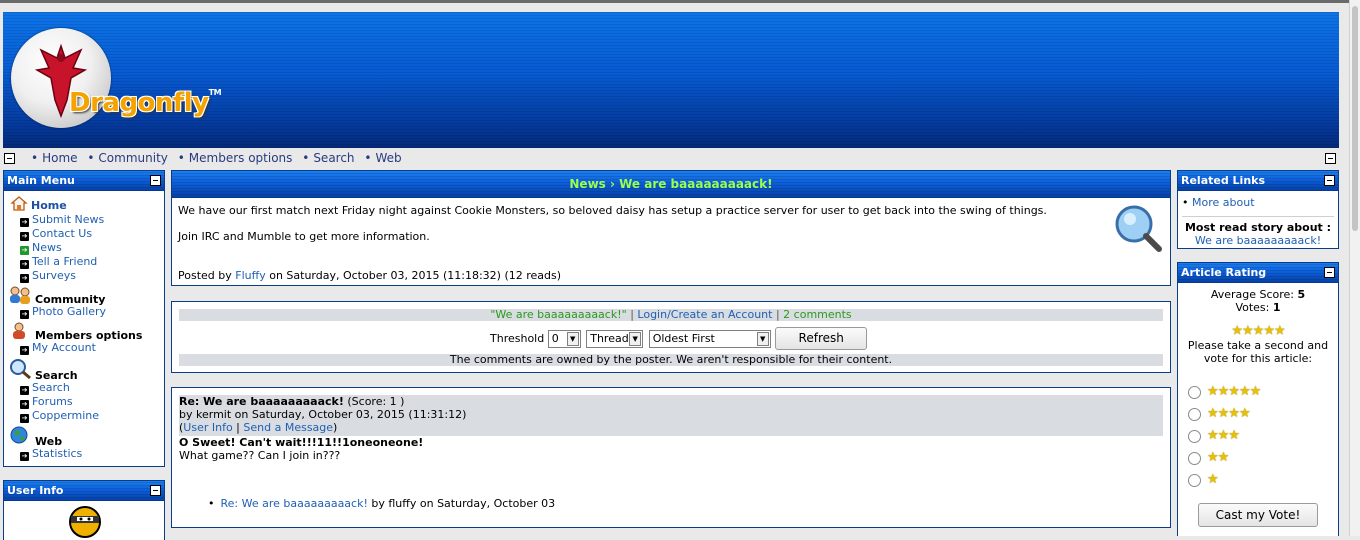 The width and height of the screenshot is (1360, 540). Describe the element at coordinates (1224, 436) in the screenshot. I see `vote-option-3: ★★★` at that location.